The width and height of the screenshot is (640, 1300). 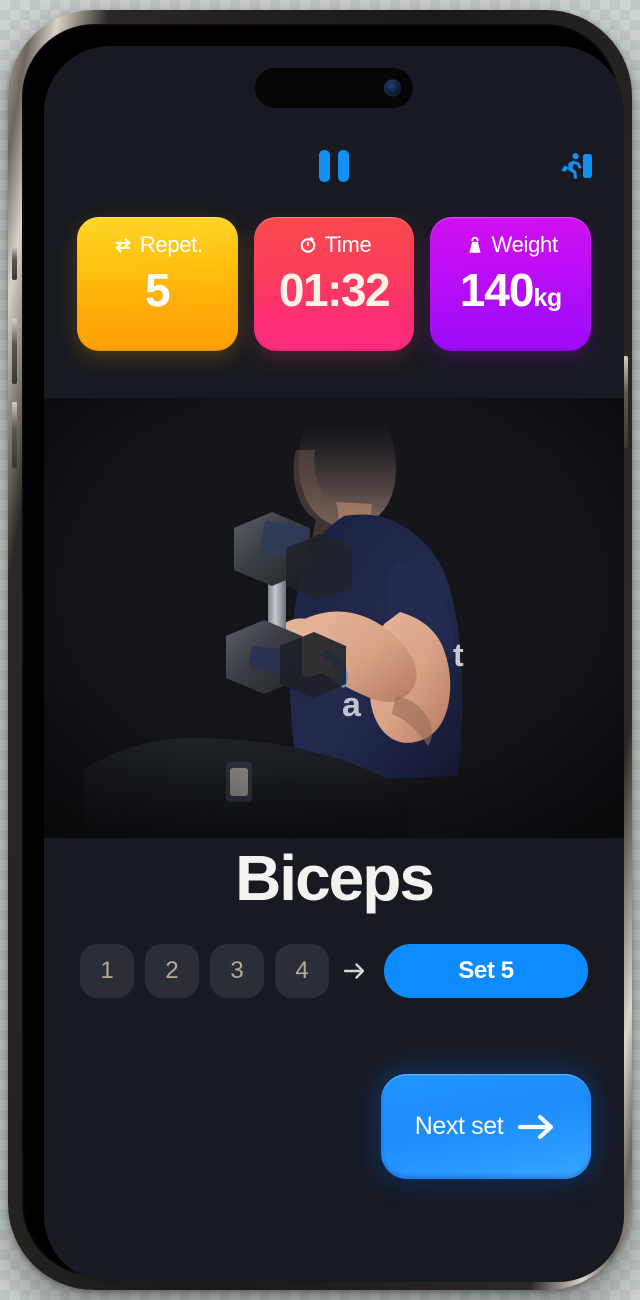 I want to click on stat-card-time: Time 01:32, so click(x=334, y=284).